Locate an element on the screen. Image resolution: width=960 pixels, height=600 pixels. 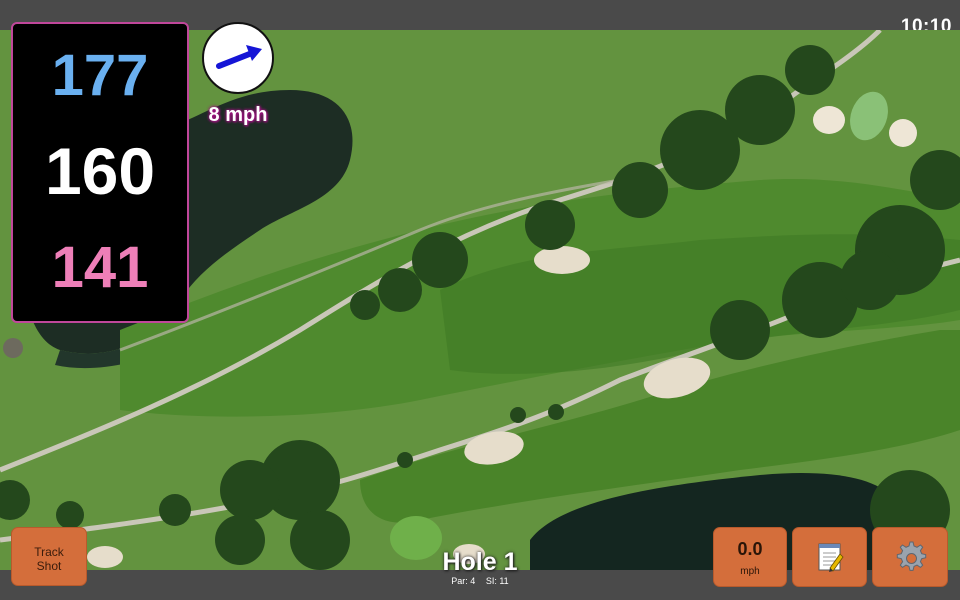
hole-info: Par: 4 SI: 11 is located at coordinates (480, 581).